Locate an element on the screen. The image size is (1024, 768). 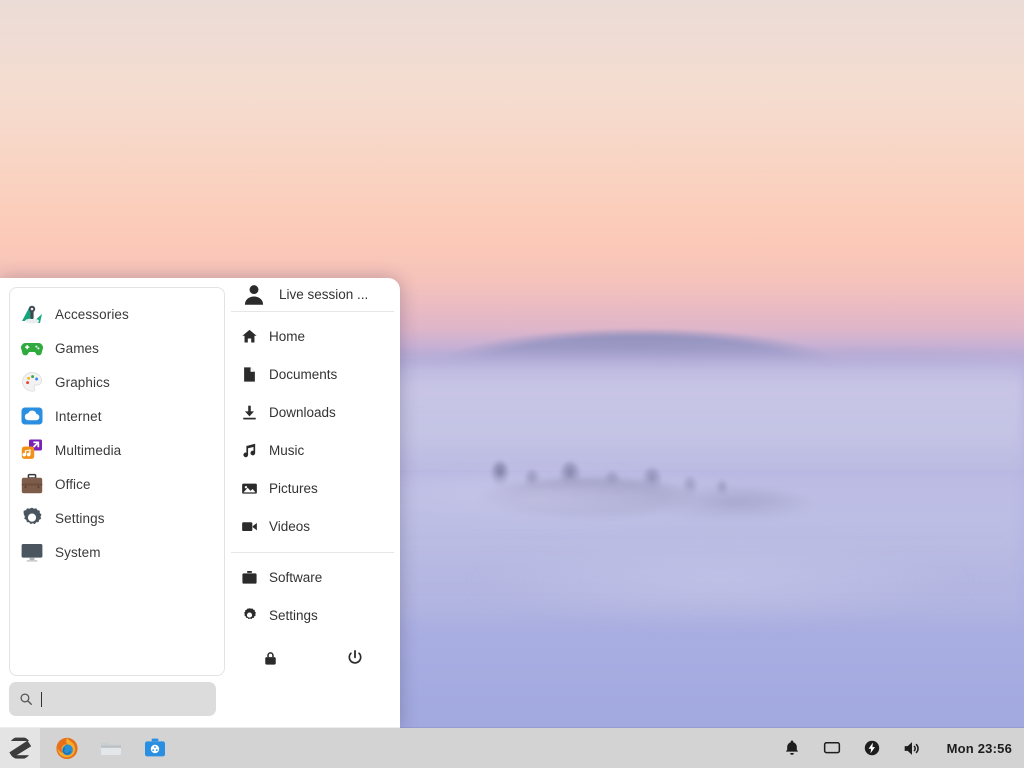
monitor-icon is located at coordinates (832, 748).